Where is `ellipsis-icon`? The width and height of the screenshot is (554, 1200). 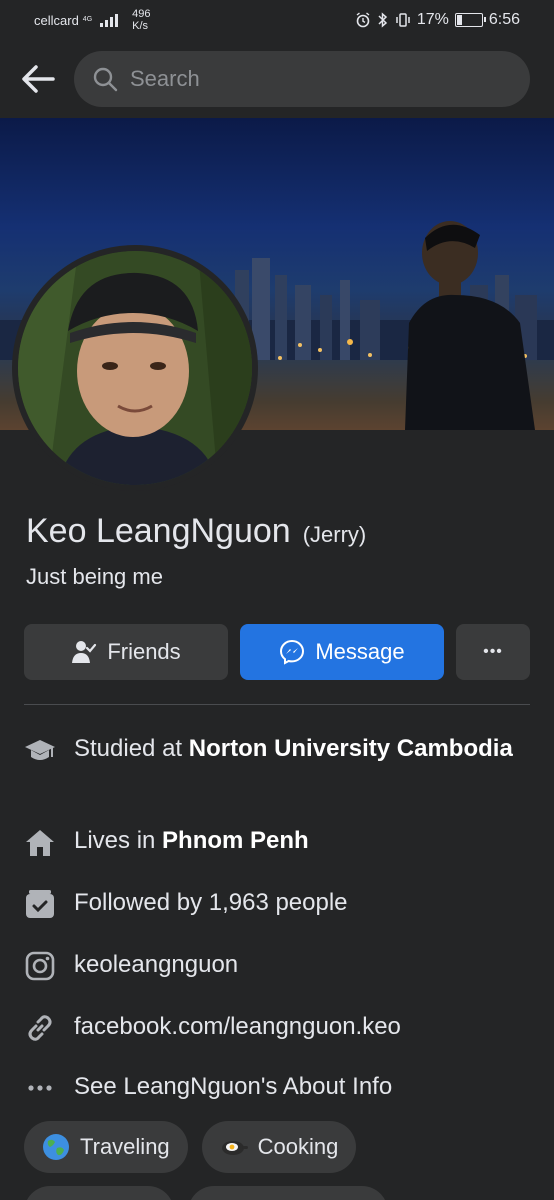 ellipsis-icon is located at coordinates (40, 1088).